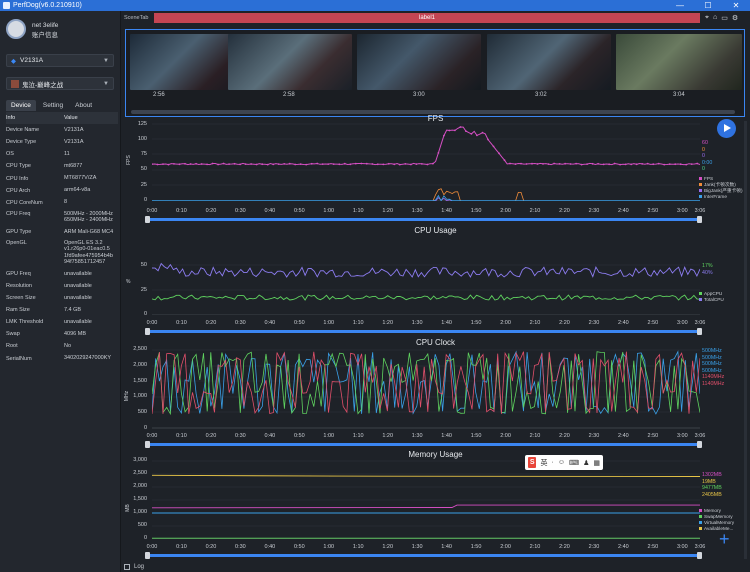 Image resolution: width=750 pixels, height=572 pixels. Describe the element at coordinates (712, 485) in the screenshot. I see `memory-current-values: 1302MB 19MB 9477MB 2405MB` at that location.